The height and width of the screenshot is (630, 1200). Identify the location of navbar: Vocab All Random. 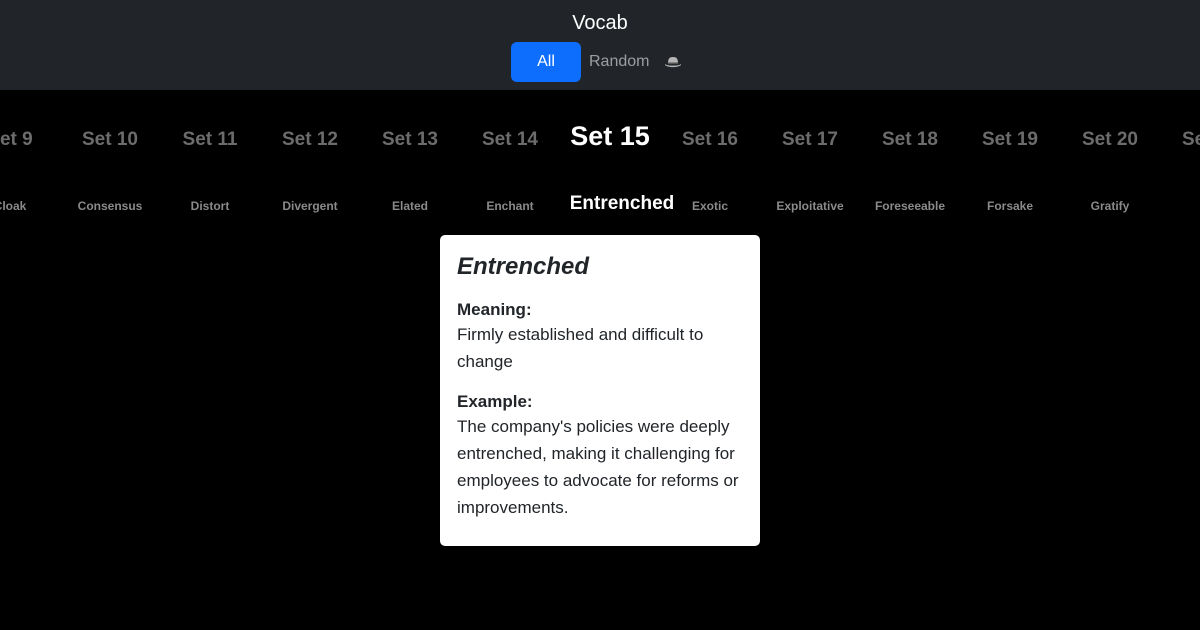
(600, 45).